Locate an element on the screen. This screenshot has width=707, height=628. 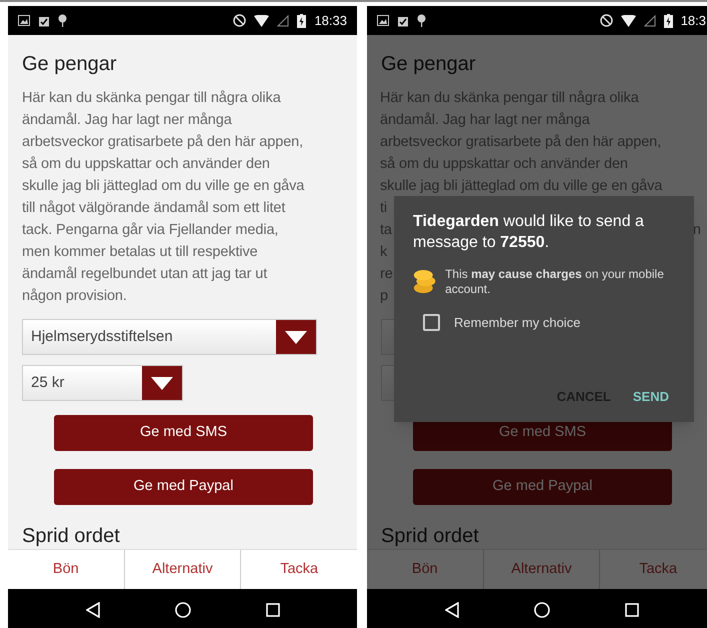
description-text: Här kan du skänka pengar till några olika is located at coordinates (509, 98).